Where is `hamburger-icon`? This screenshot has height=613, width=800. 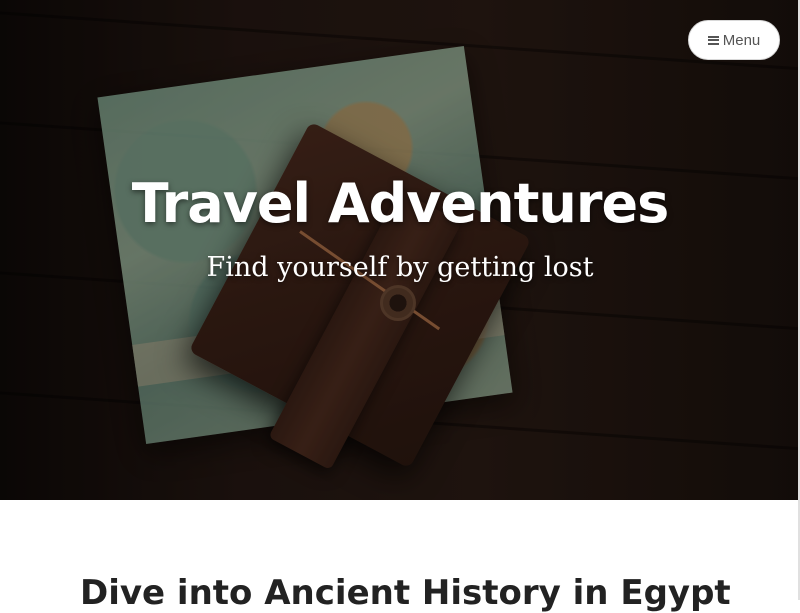
hamburger-icon is located at coordinates (713, 40).